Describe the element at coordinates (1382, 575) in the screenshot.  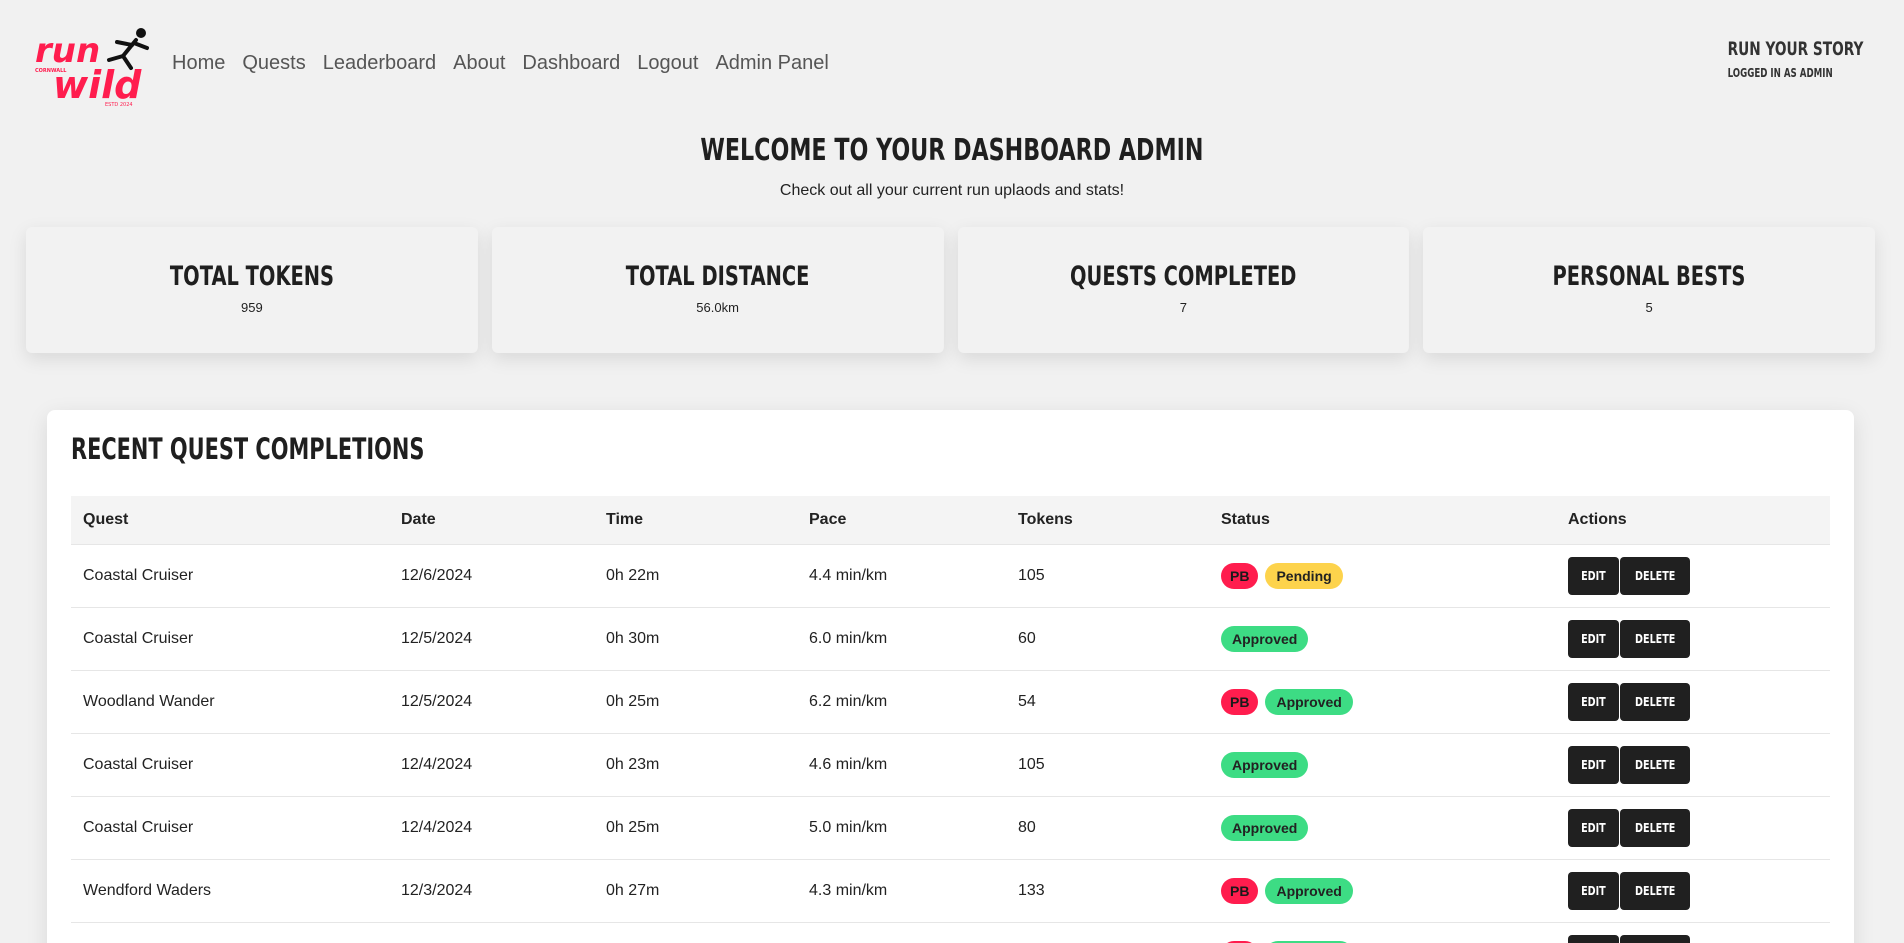
I see `cell-status: PB Pending` at that location.